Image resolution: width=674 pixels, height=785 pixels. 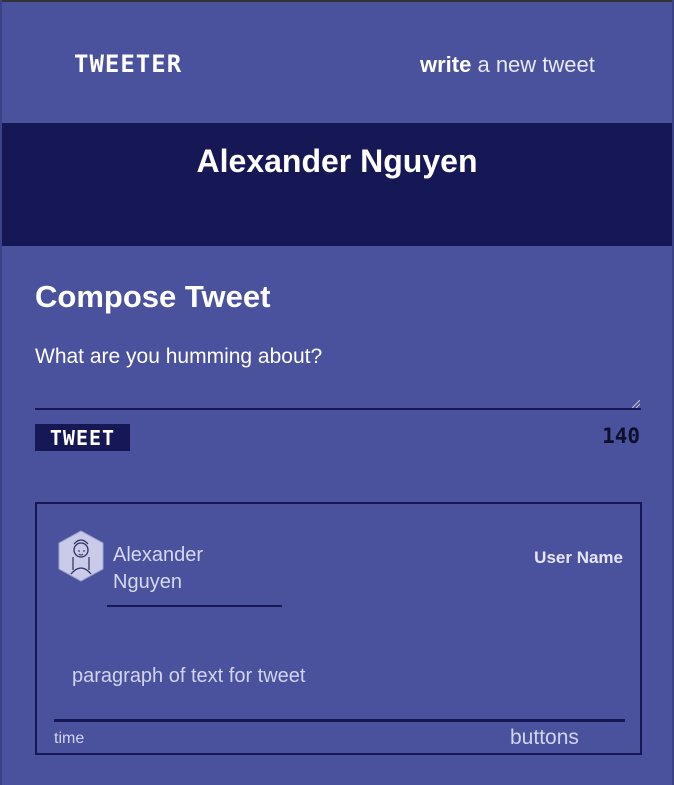 I want to click on tweet-body-text: paragraph of text for tweet, so click(x=189, y=676).